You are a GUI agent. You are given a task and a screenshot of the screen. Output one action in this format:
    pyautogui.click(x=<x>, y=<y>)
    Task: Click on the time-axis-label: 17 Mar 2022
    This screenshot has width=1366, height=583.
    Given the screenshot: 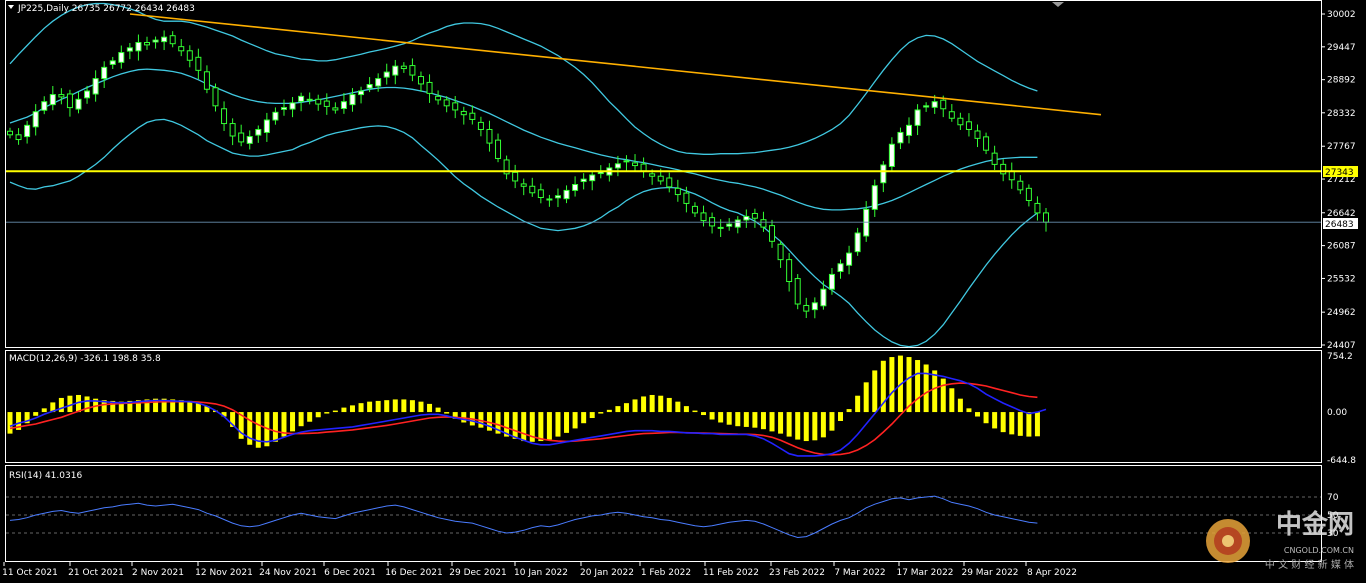 What is the action you would take?
    pyautogui.click(x=924, y=573)
    